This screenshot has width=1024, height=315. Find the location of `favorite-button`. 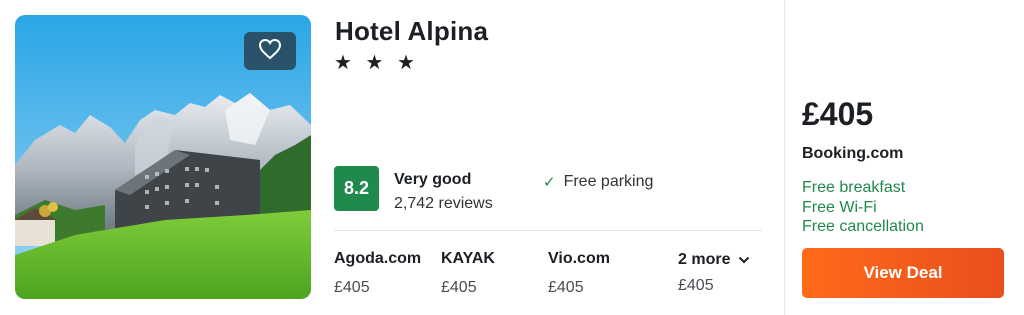

favorite-button is located at coordinates (270, 51).